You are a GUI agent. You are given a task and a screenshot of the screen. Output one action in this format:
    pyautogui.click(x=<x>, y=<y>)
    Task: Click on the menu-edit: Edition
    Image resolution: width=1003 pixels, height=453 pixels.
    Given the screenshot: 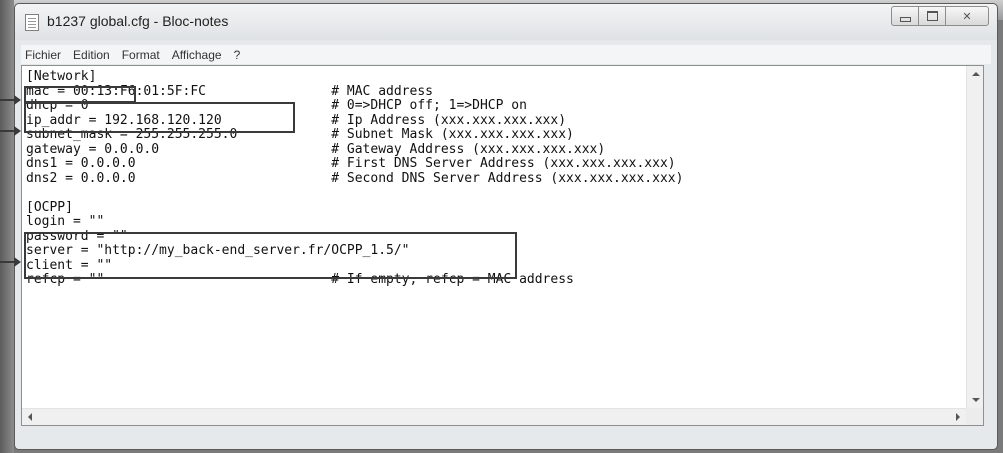 What is the action you would take?
    pyautogui.click(x=91, y=55)
    